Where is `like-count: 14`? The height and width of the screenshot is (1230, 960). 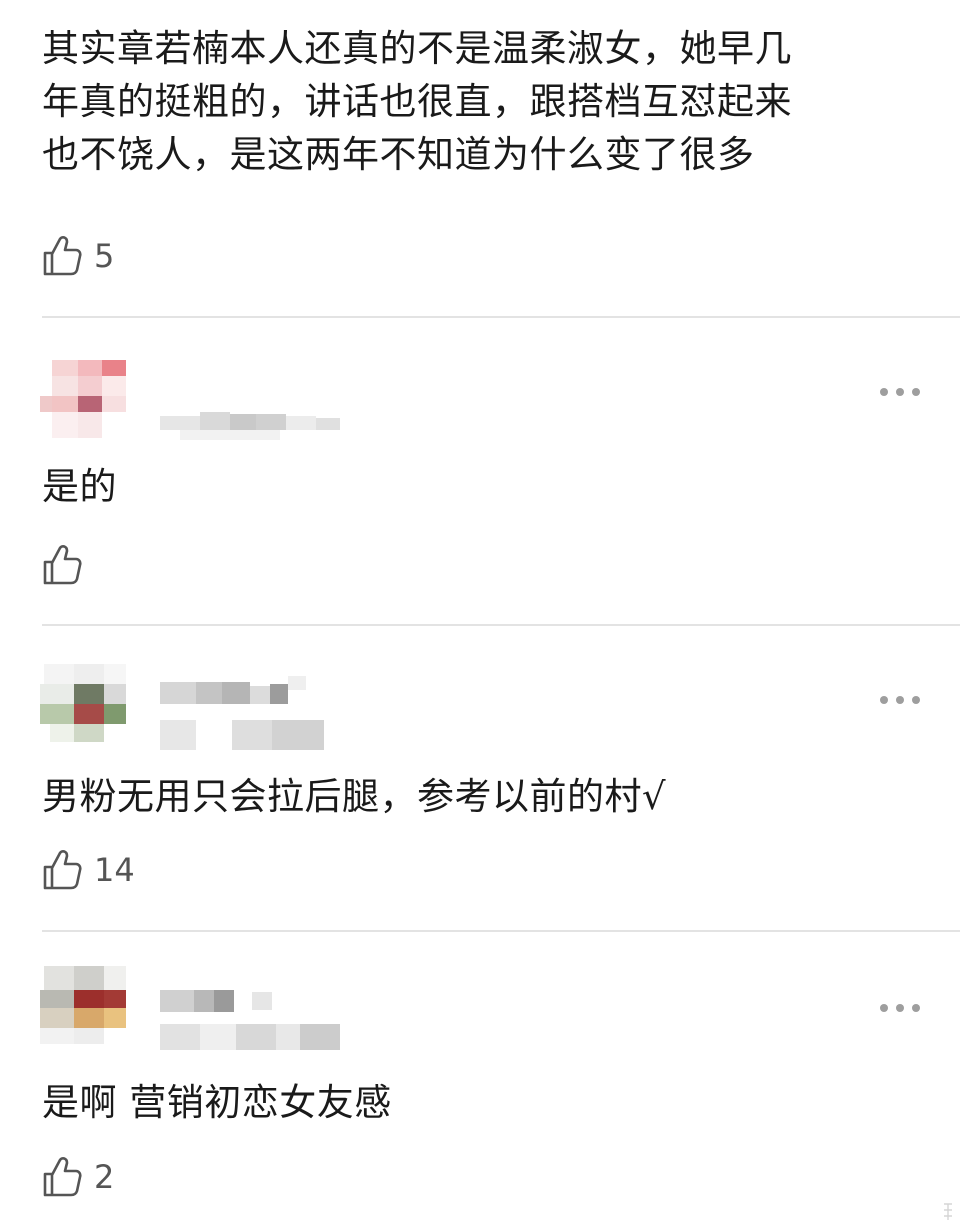
like-count: 14 is located at coordinates (114, 870).